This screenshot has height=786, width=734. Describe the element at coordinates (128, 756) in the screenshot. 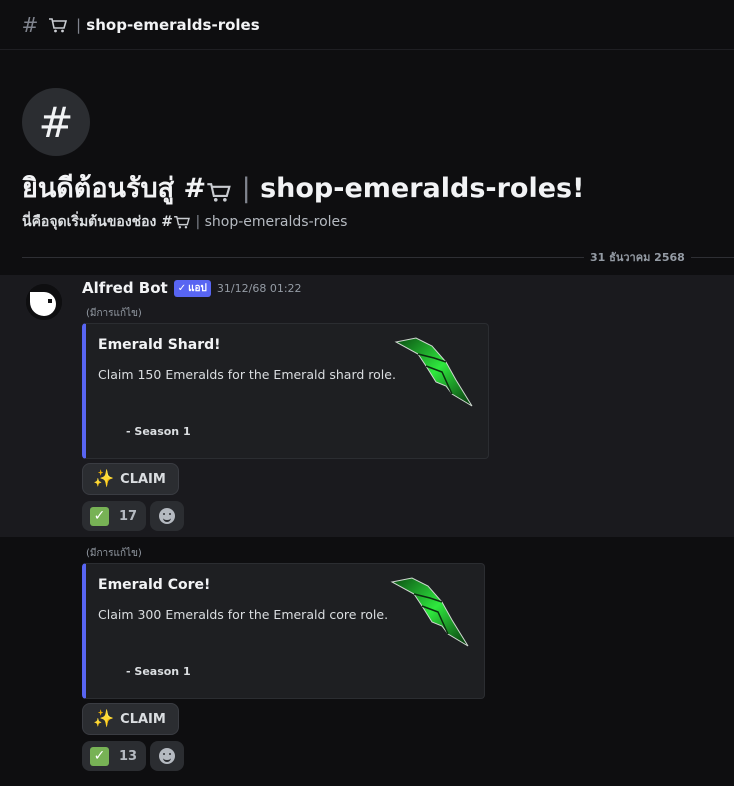

I see `reaction-count: 13` at that location.